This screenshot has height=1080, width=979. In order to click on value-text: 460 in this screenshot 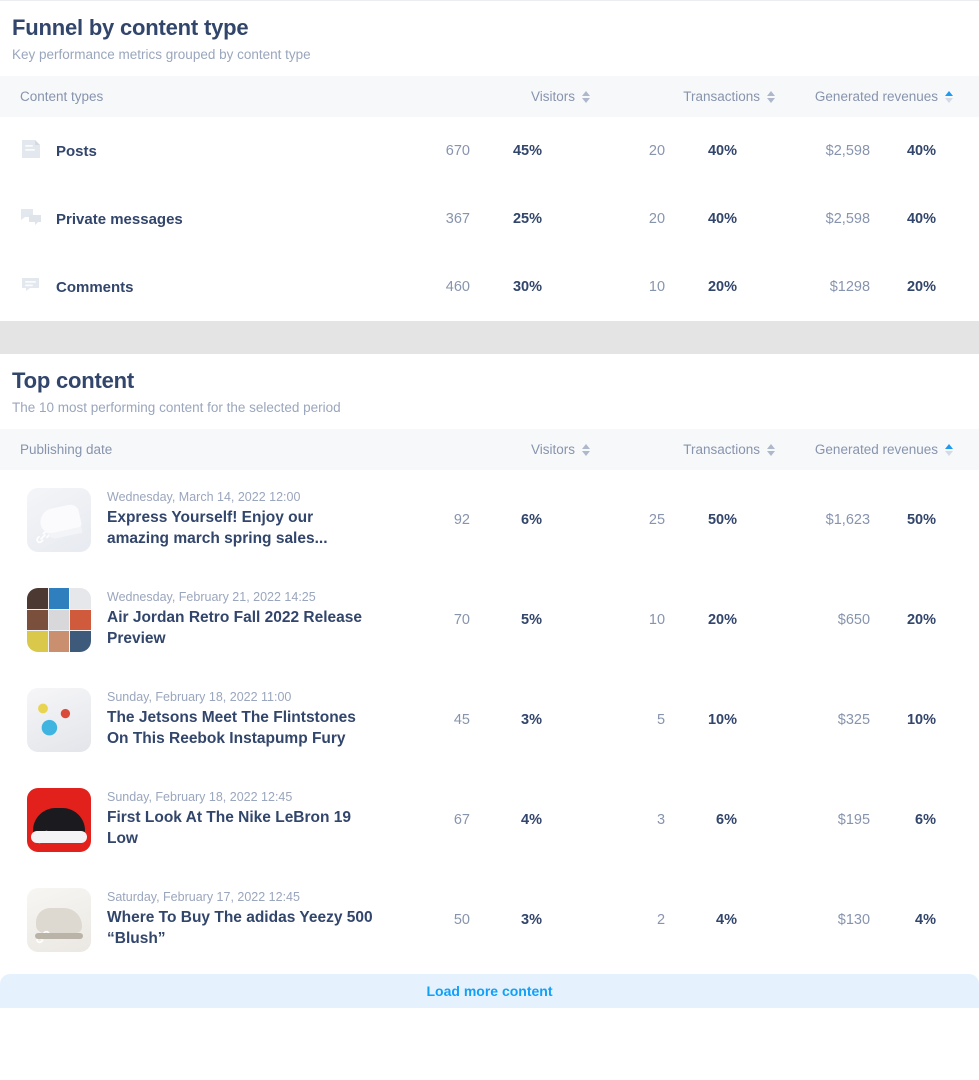, I will do `click(457, 287)`.